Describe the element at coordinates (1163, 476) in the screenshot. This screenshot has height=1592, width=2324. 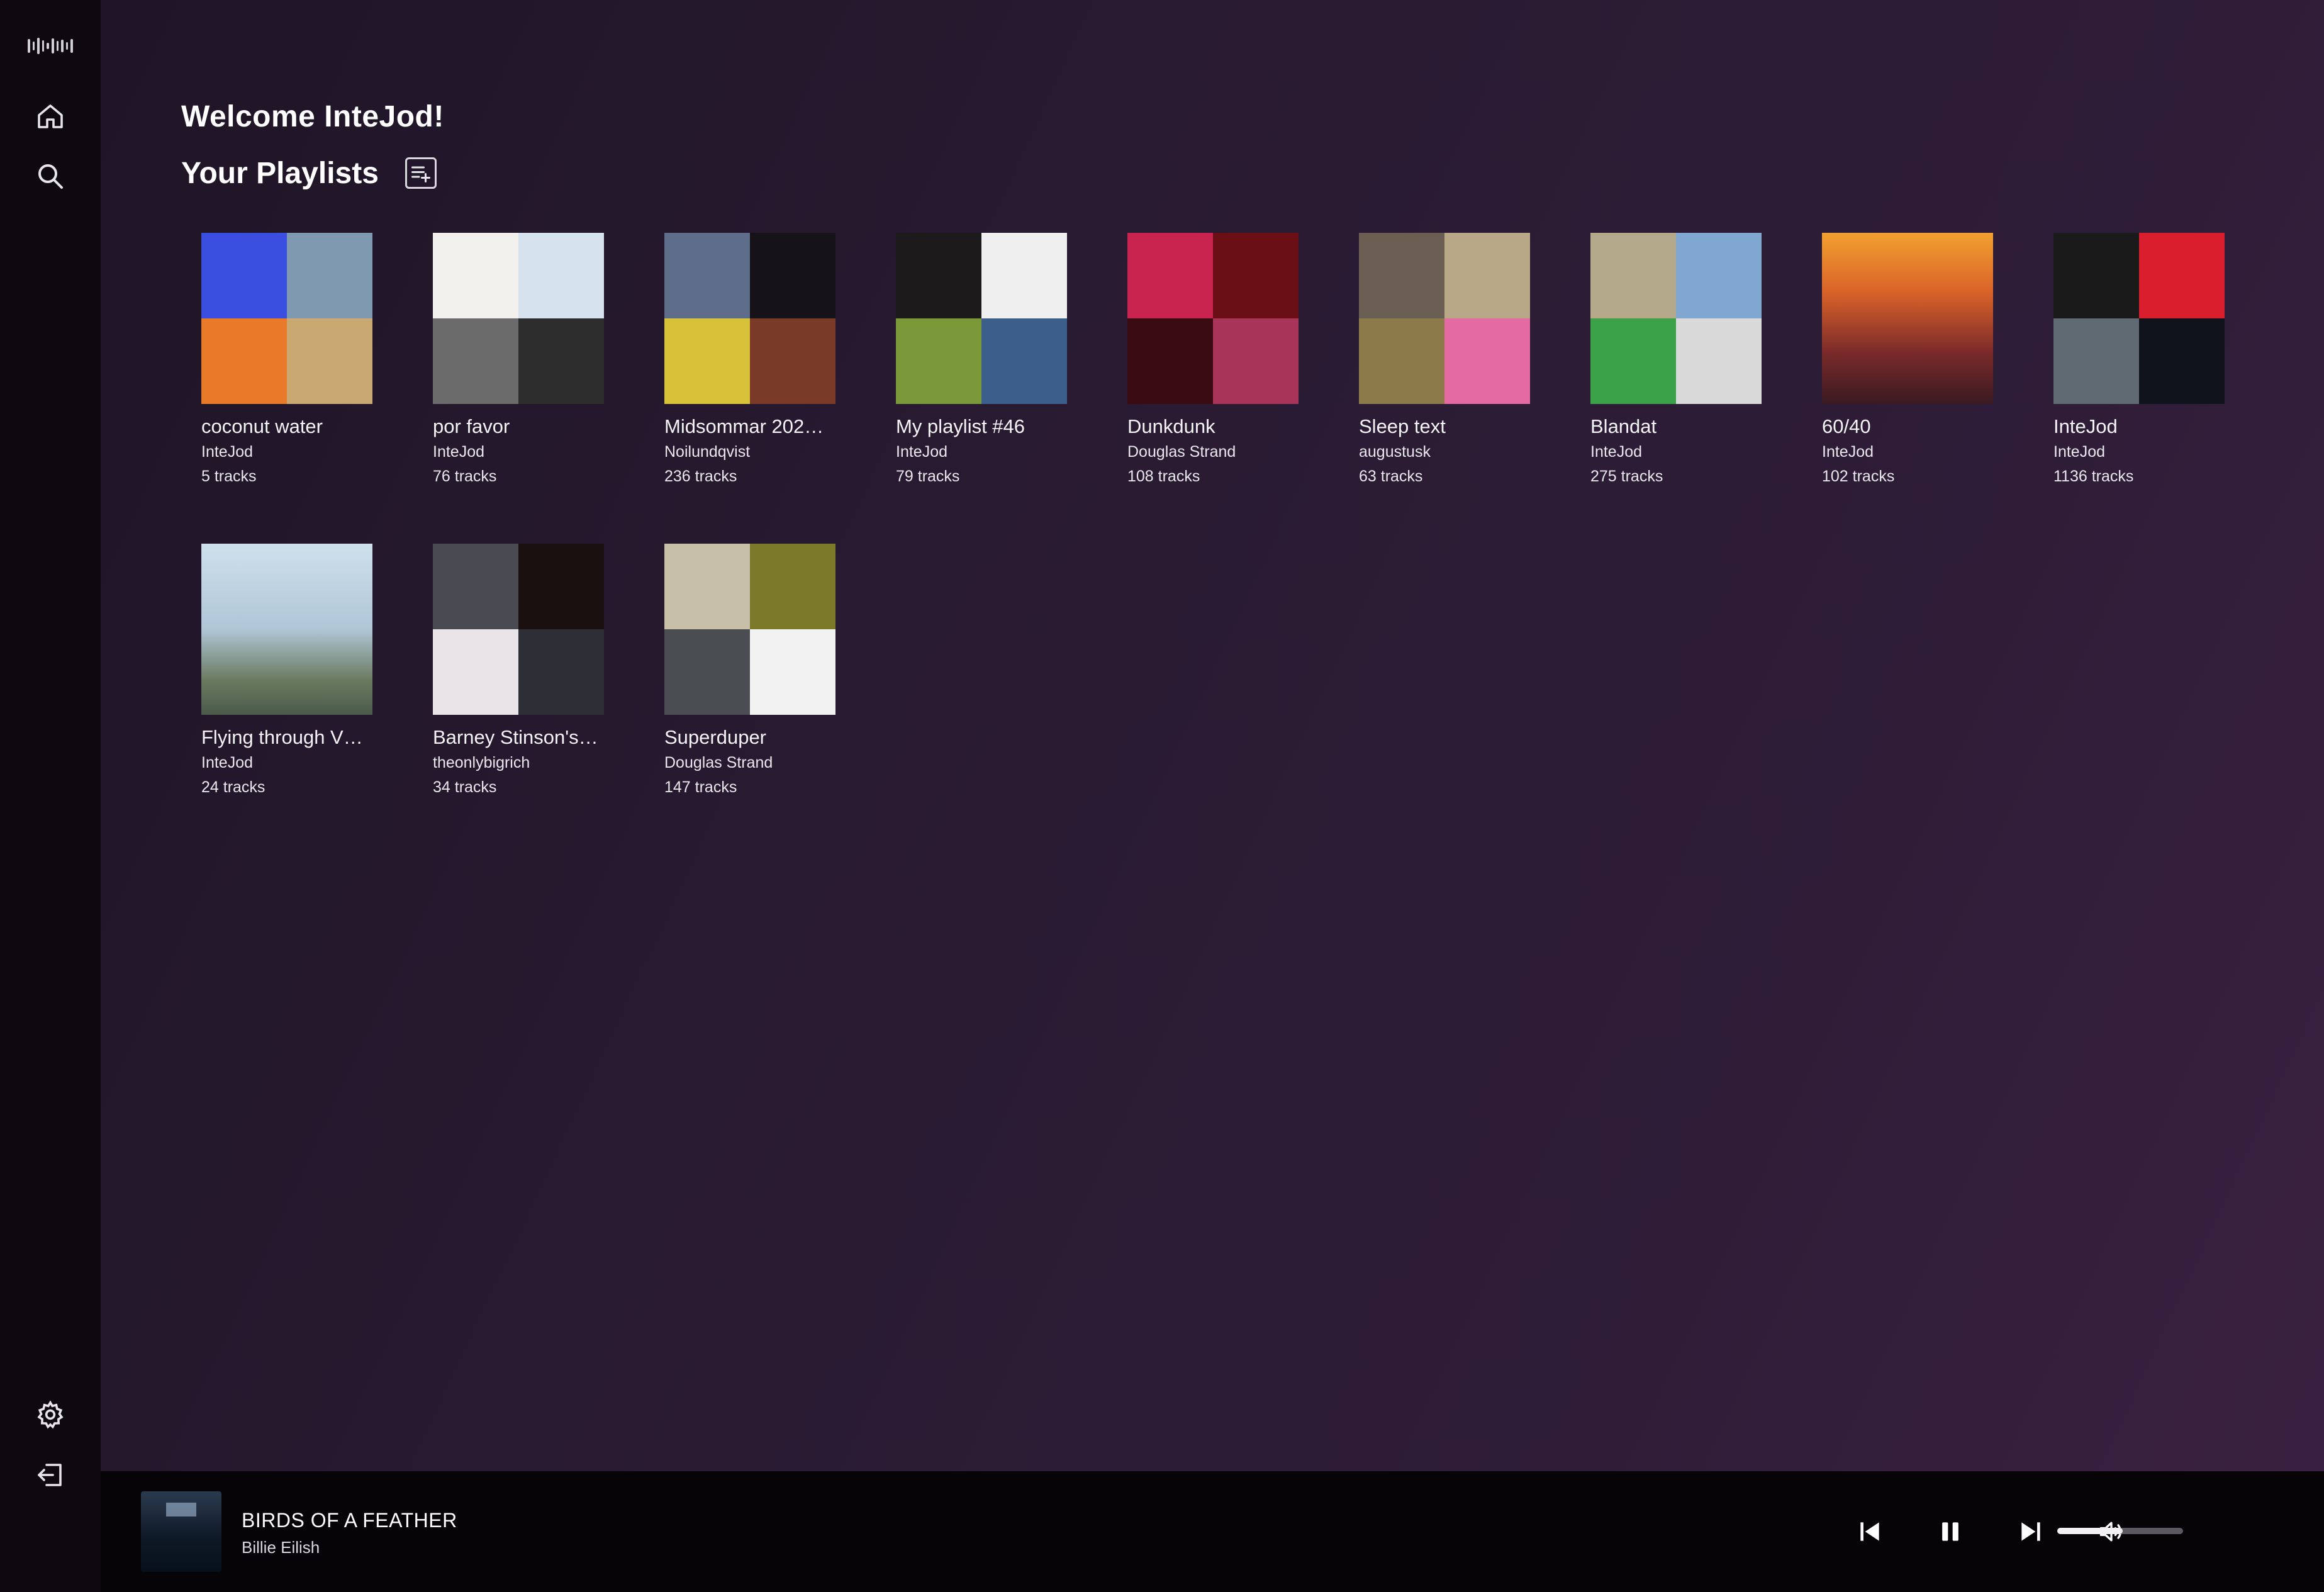
I see `playlist-track-count: 108 tracks` at that location.